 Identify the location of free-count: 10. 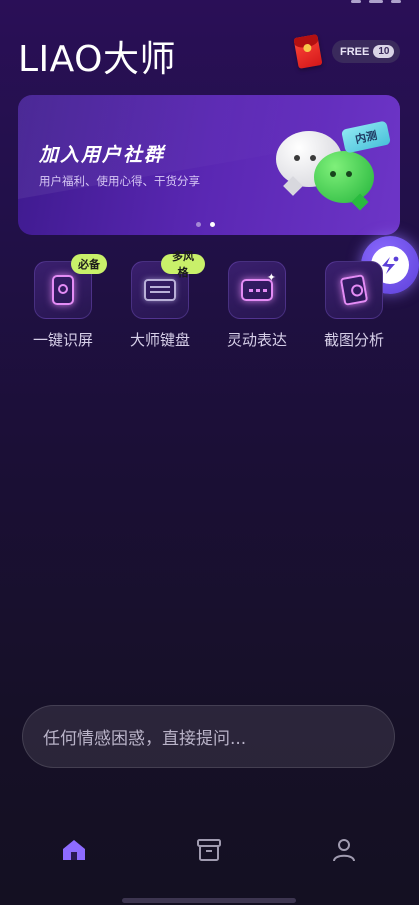
(384, 51).